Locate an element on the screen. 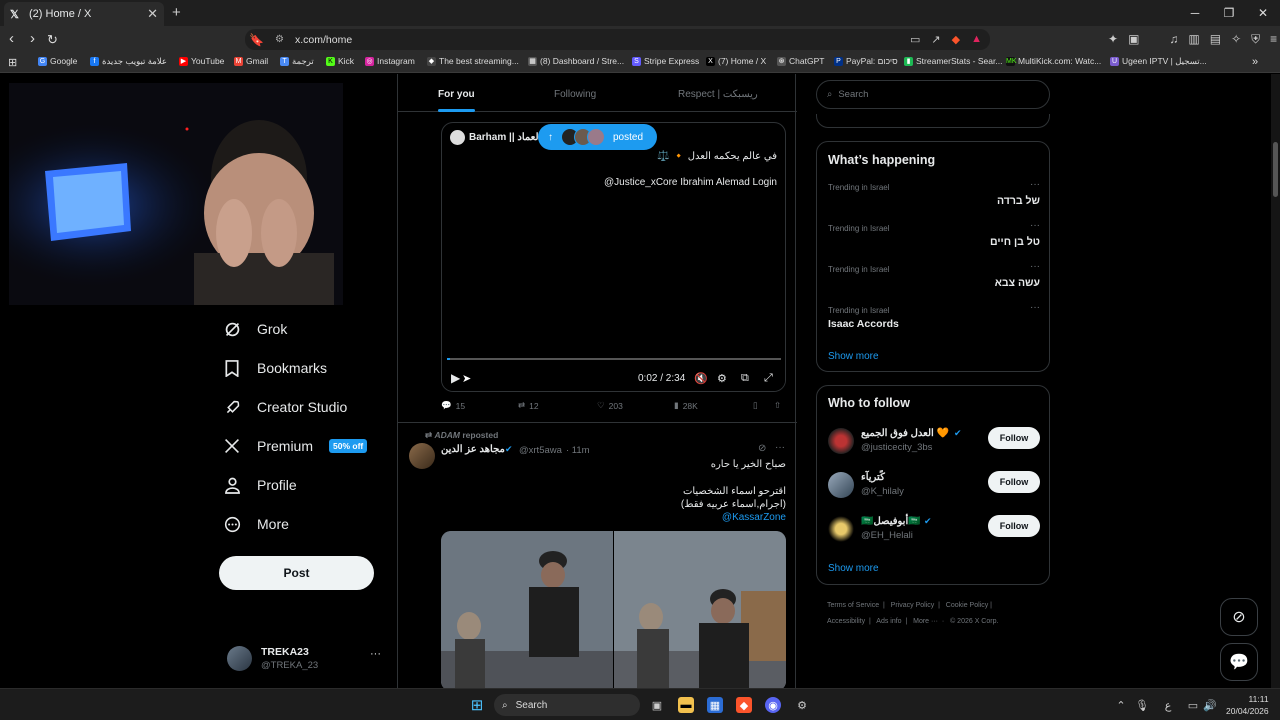 This screenshot has height=720, width=1280. minimize-icon: ─ is located at coordinates (1195, 13).